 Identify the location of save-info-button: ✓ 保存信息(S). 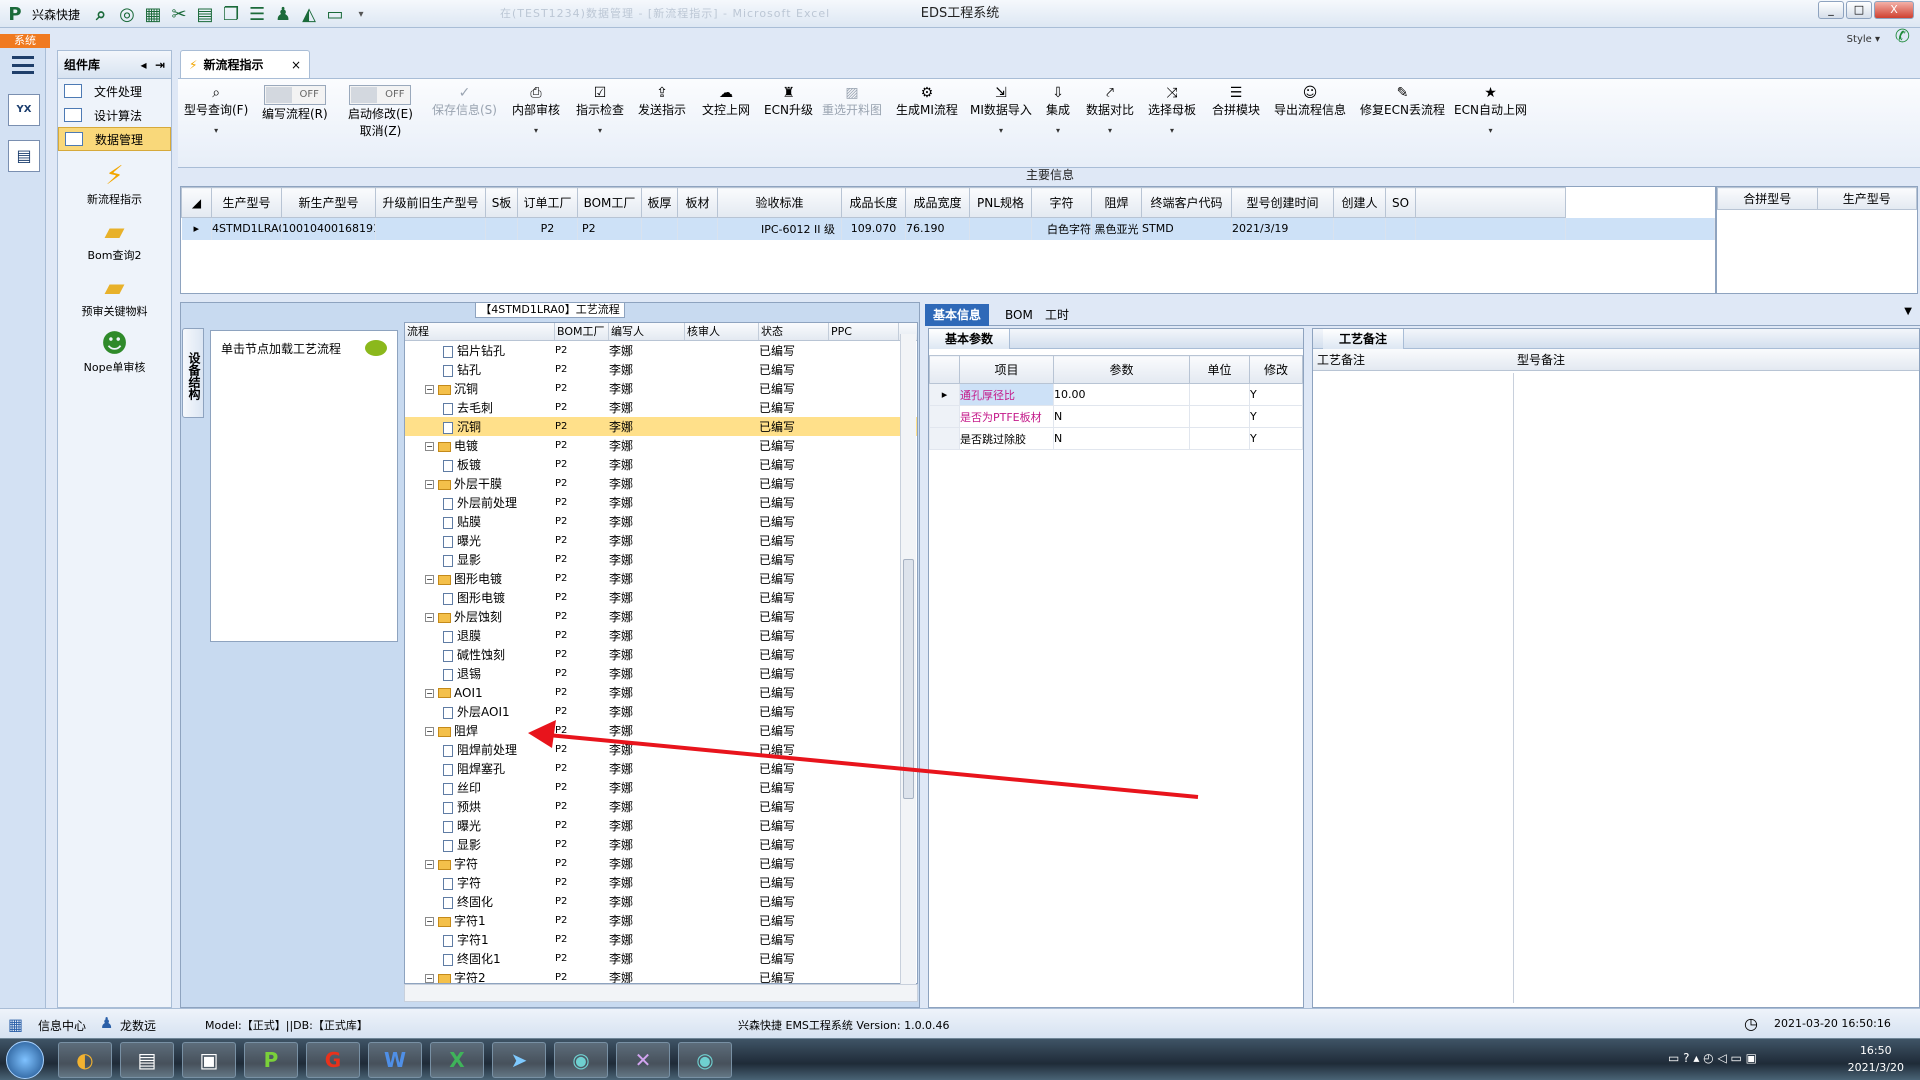
(464, 101).